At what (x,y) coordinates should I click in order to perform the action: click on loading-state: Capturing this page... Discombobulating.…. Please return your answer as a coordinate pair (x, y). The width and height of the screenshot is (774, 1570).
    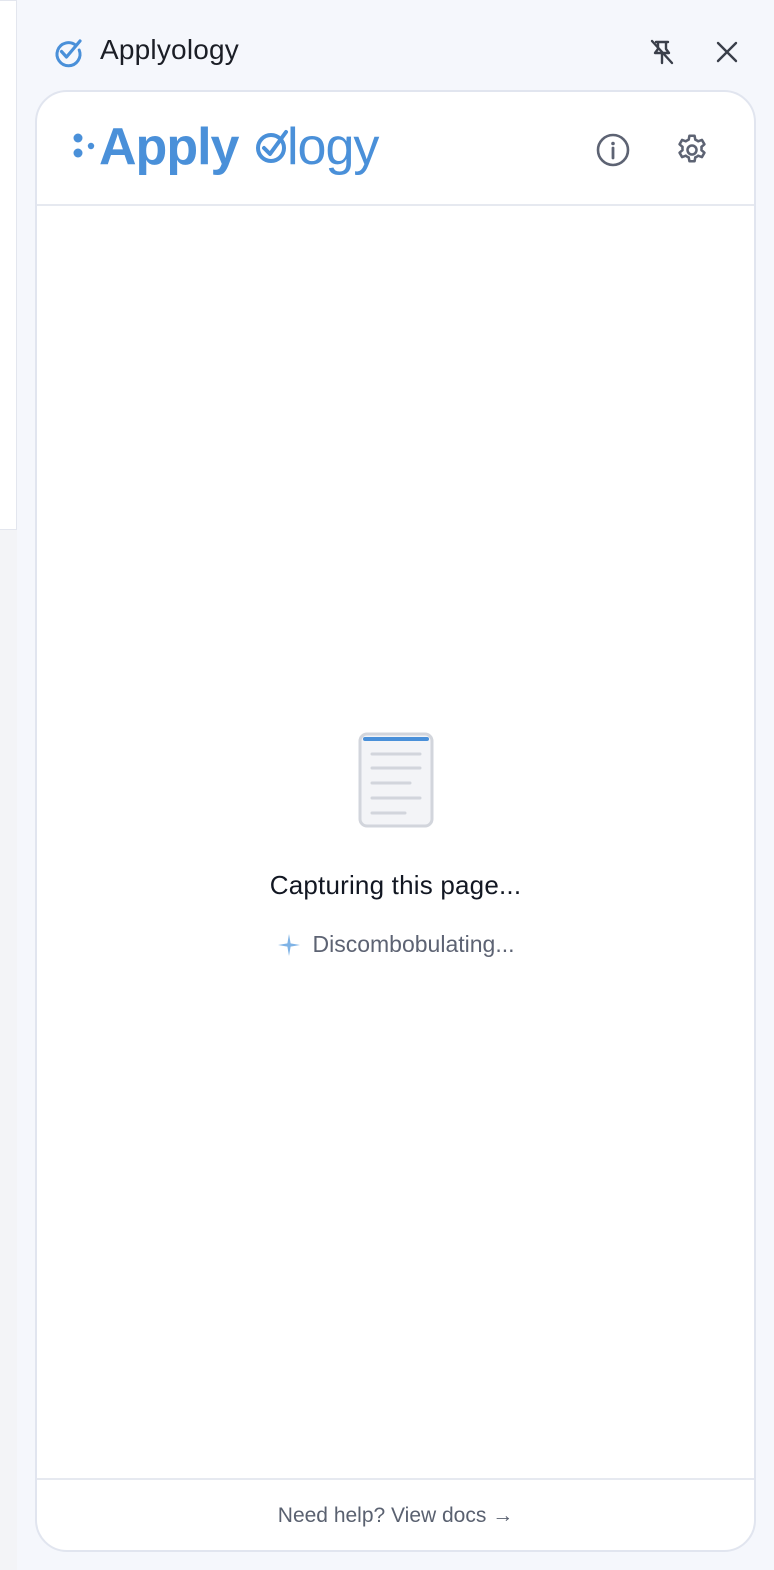
    Looking at the image, I should click on (395, 845).